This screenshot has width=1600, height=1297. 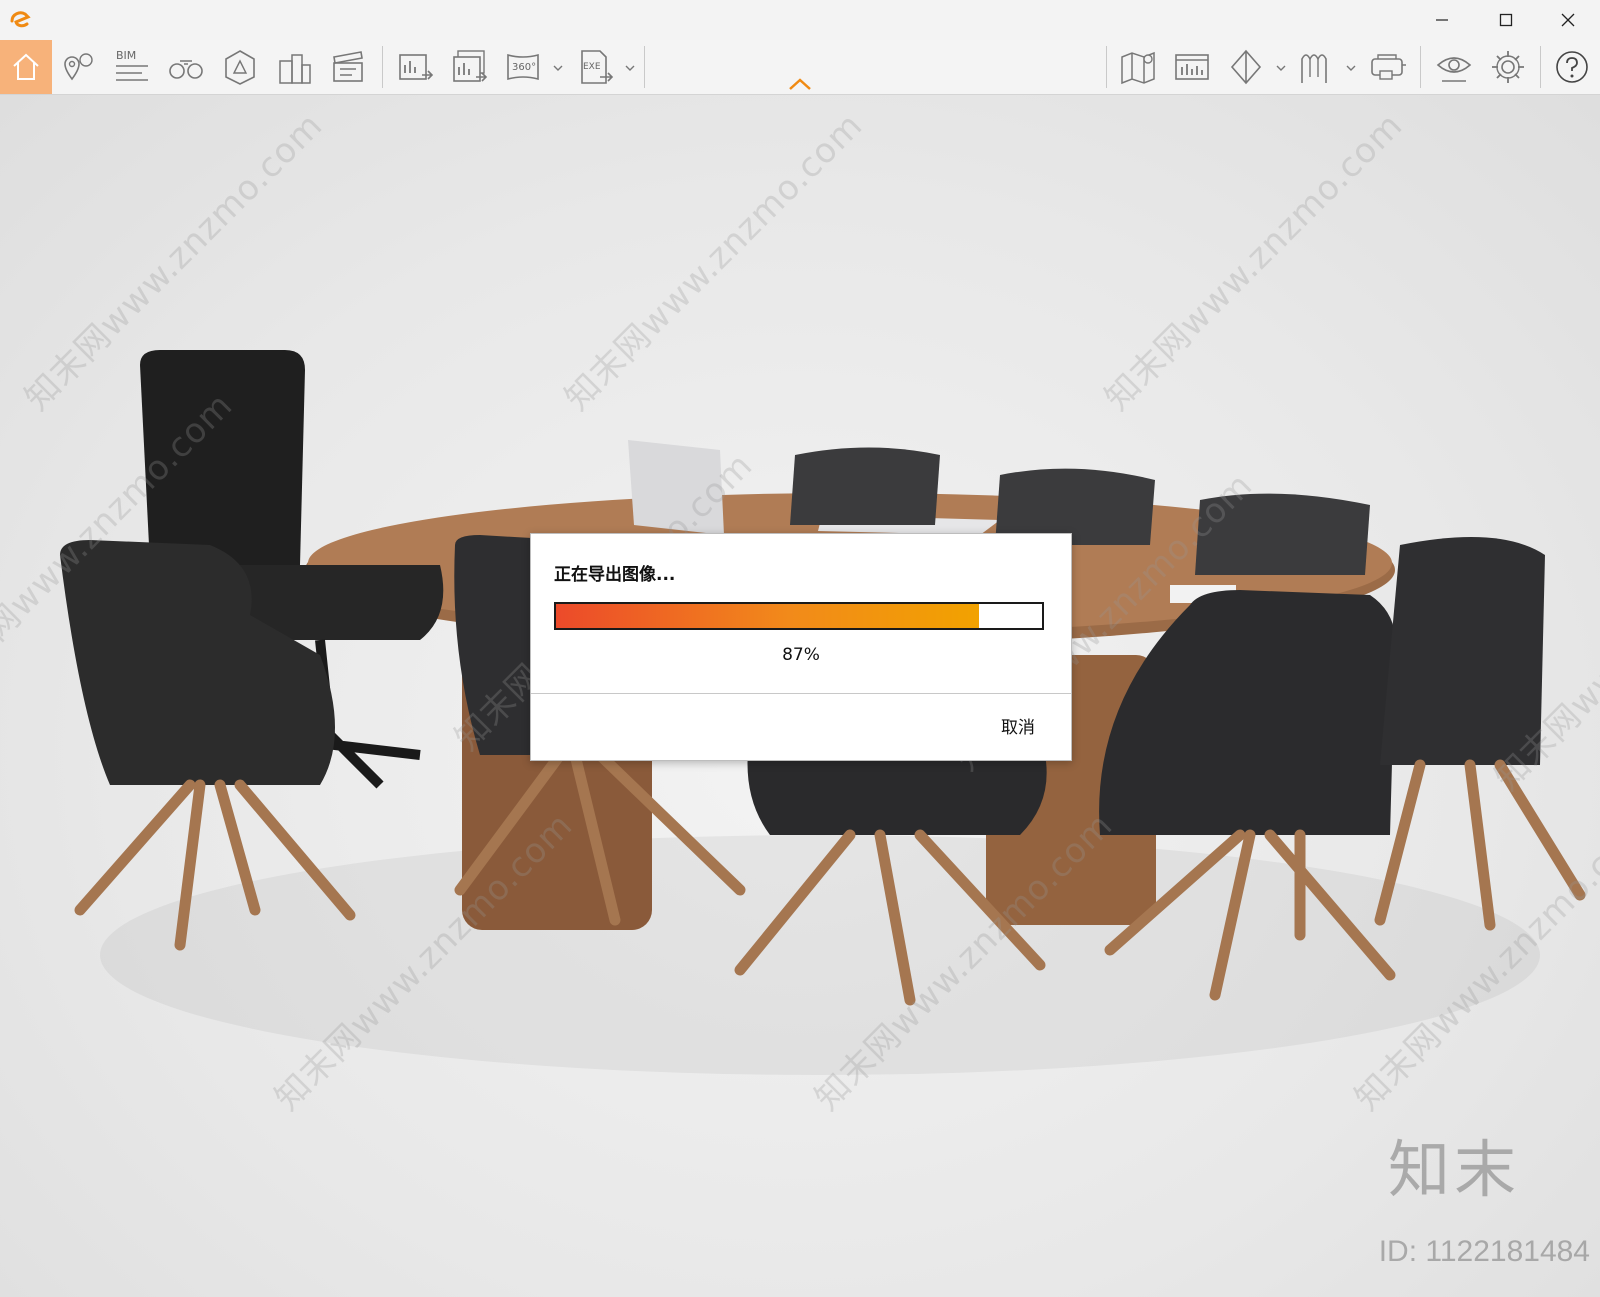 I want to click on eye-icon, so click(x=1454, y=69).